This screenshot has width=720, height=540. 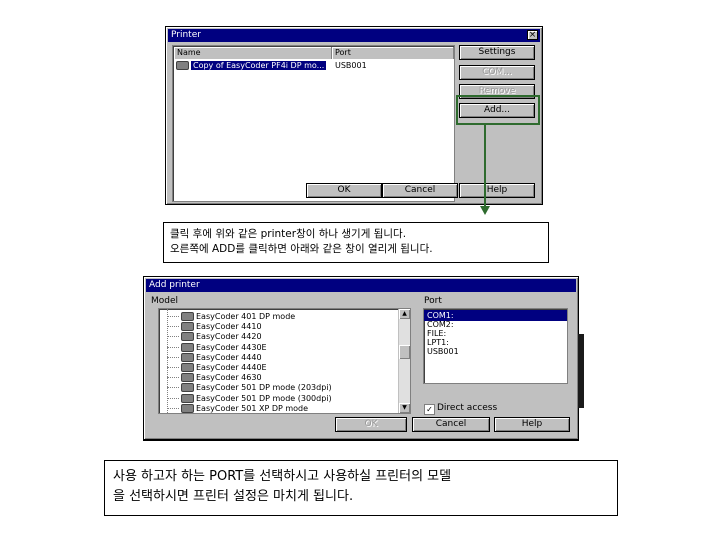 What do you see at coordinates (404, 361) in the screenshot?
I see `model-scrollbar: ▲ ▼` at bounding box center [404, 361].